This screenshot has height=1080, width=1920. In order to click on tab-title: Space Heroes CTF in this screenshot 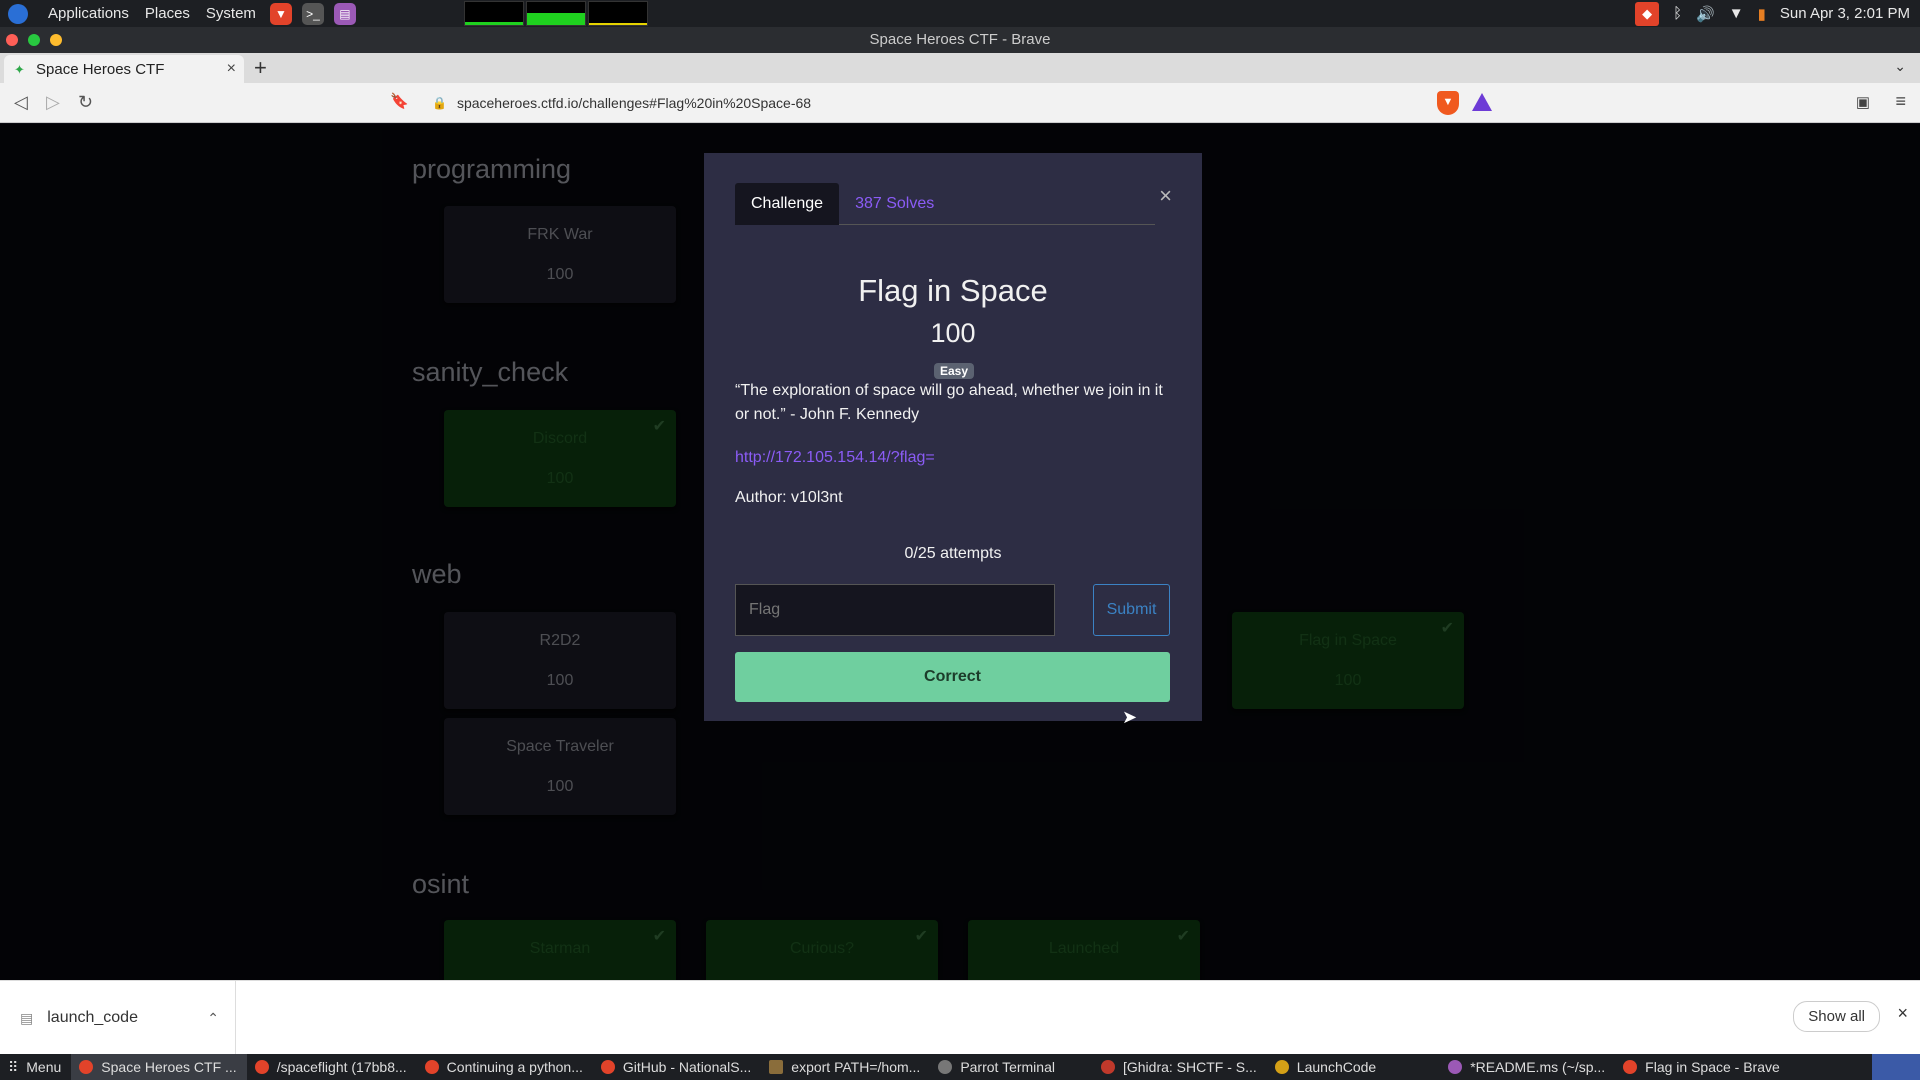, I will do `click(100, 69)`.